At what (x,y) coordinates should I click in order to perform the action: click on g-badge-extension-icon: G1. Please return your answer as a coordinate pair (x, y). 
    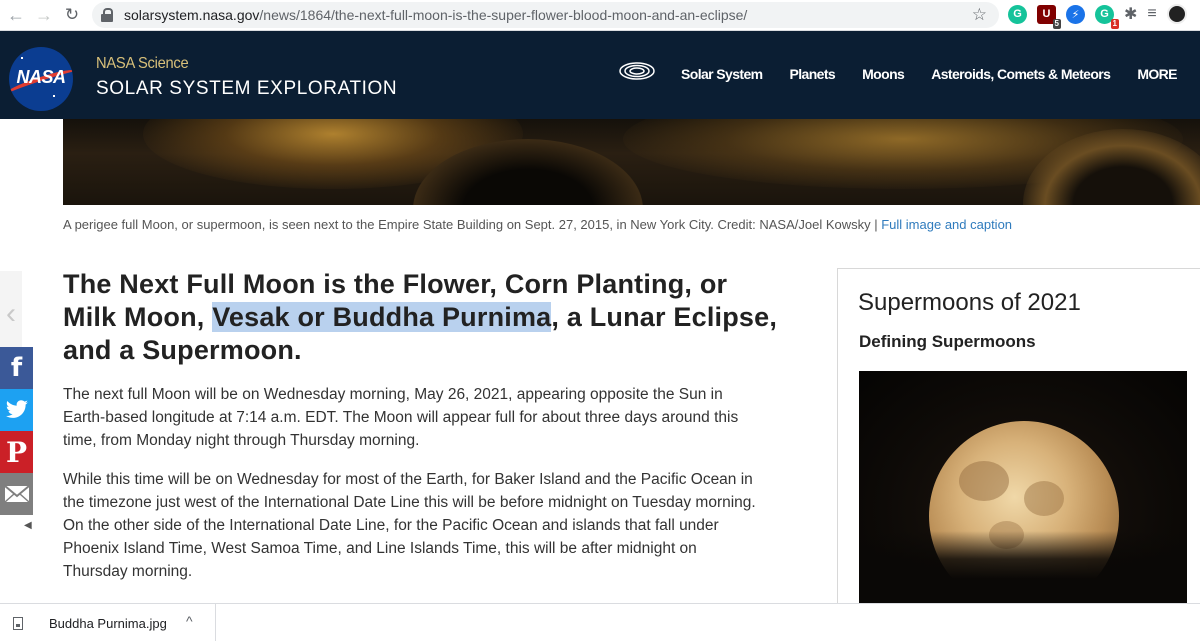
    Looking at the image, I should click on (1107, 16).